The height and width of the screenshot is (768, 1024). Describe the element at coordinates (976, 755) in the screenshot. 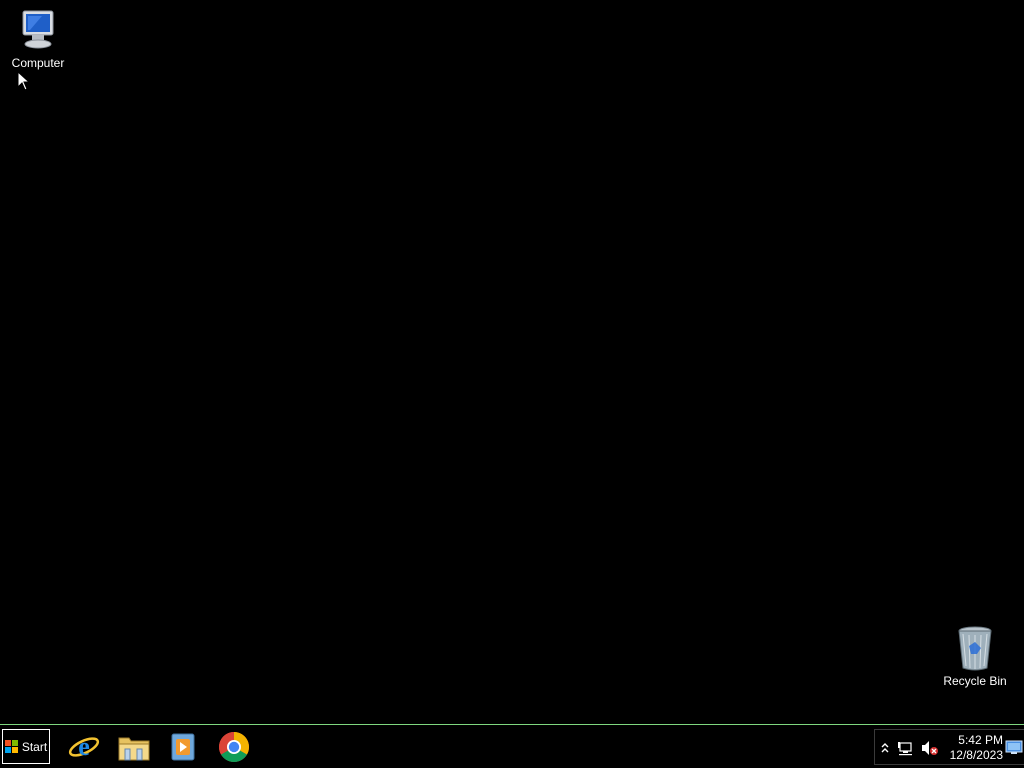

I see `clock-date: 12/8/2023` at that location.